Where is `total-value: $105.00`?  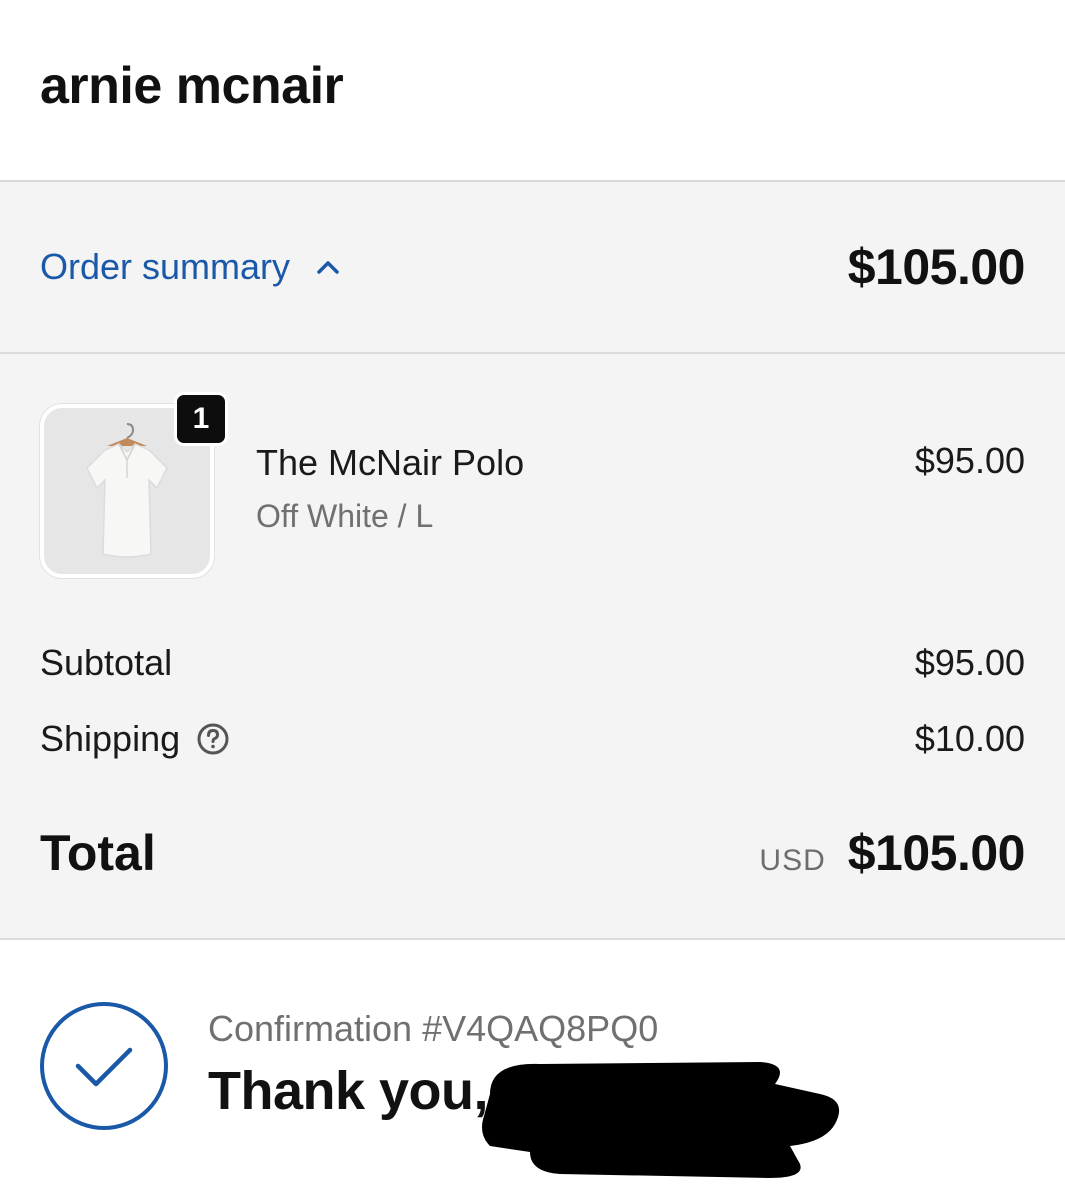
total-value: $105.00 is located at coordinates (936, 853).